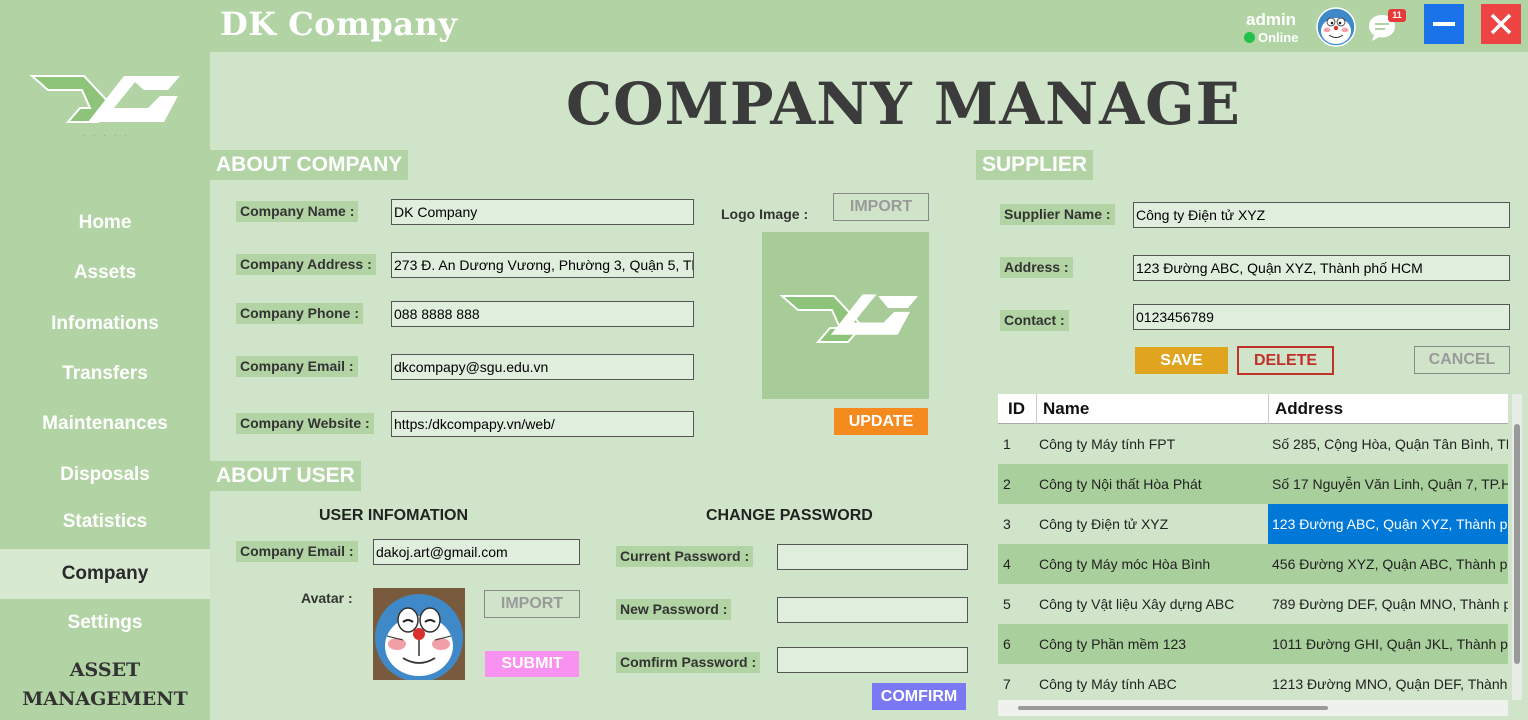 This screenshot has height=720, width=1528. I want to click on sidebar-footer-line1: ASSET, so click(105, 670).